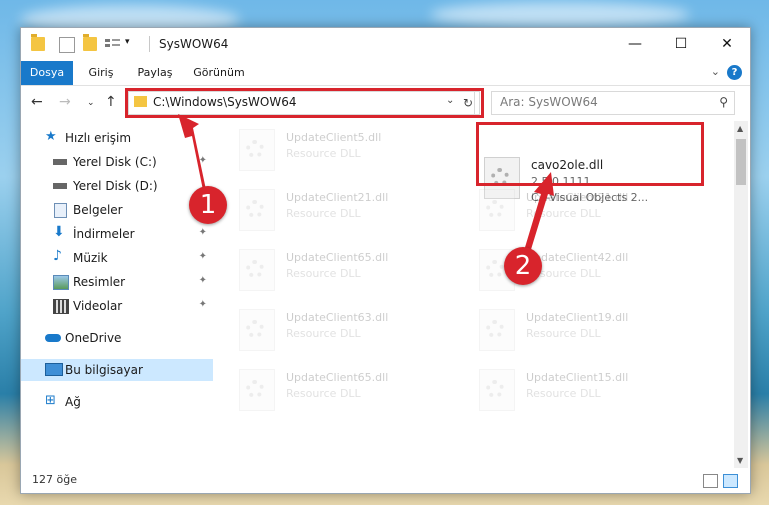 This screenshot has width=769, height=505. I want to click on document-icon, so click(60, 210).